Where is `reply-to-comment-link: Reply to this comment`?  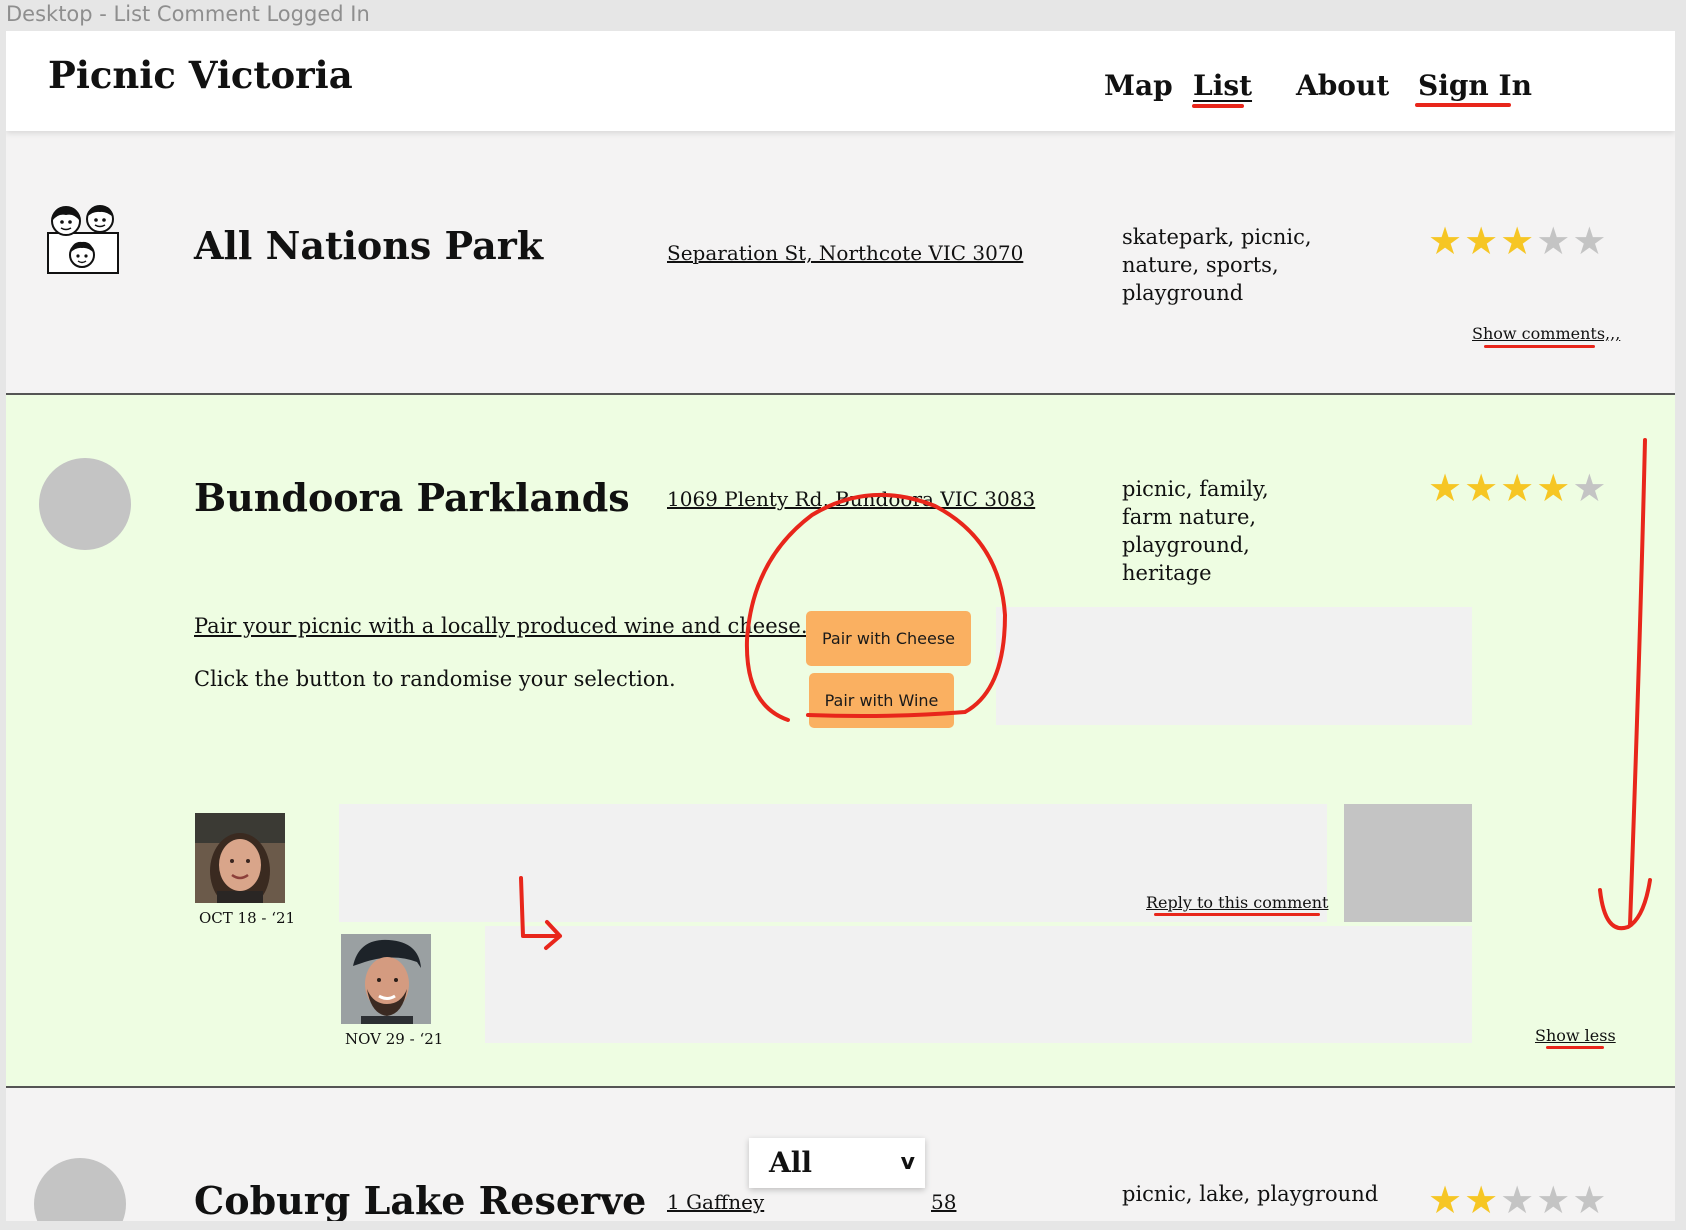 reply-to-comment-link: Reply to this comment is located at coordinates (1237, 902).